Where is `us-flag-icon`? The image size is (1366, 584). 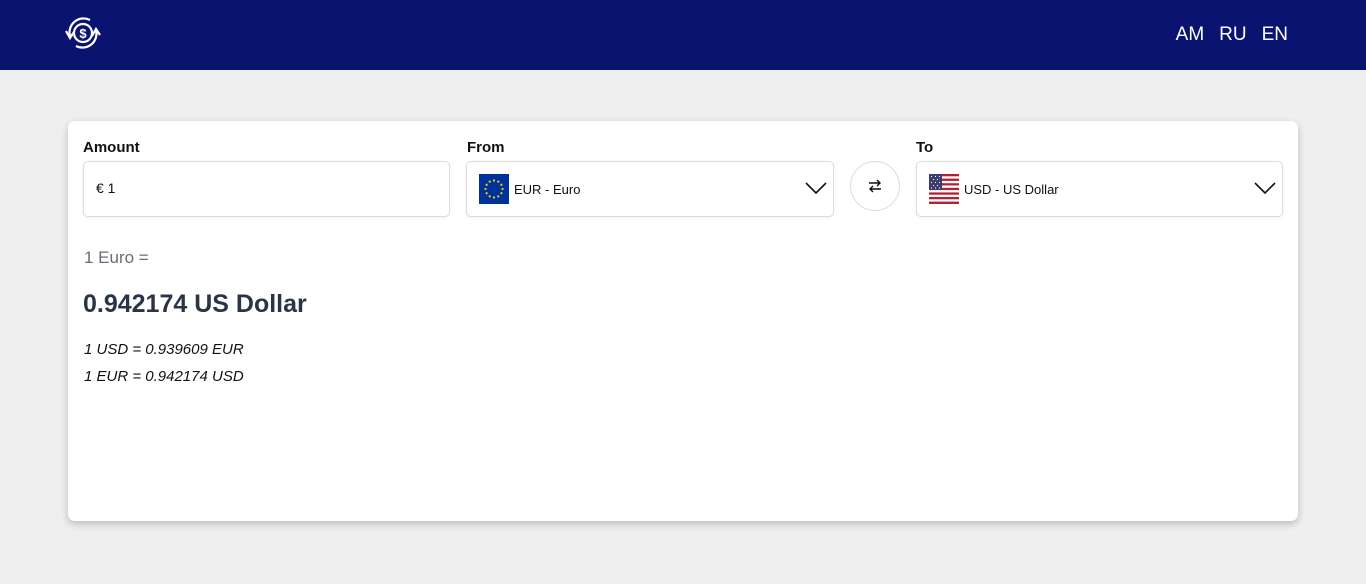 us-flag-icon is located at coordinates (944, 189).